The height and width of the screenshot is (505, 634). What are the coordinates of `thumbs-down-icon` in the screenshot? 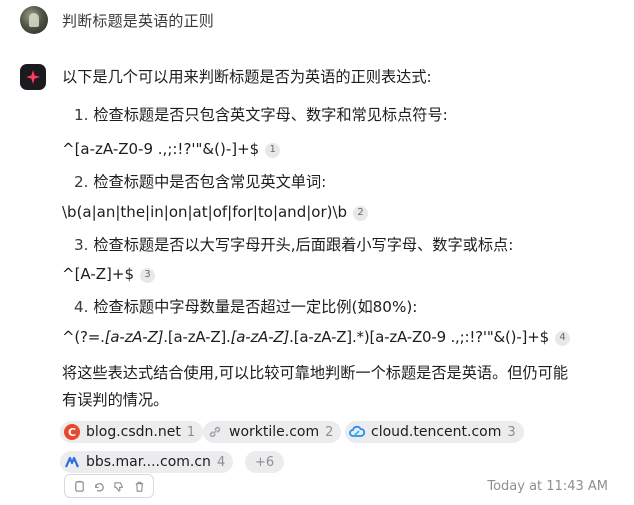 It's located at (118, 486).